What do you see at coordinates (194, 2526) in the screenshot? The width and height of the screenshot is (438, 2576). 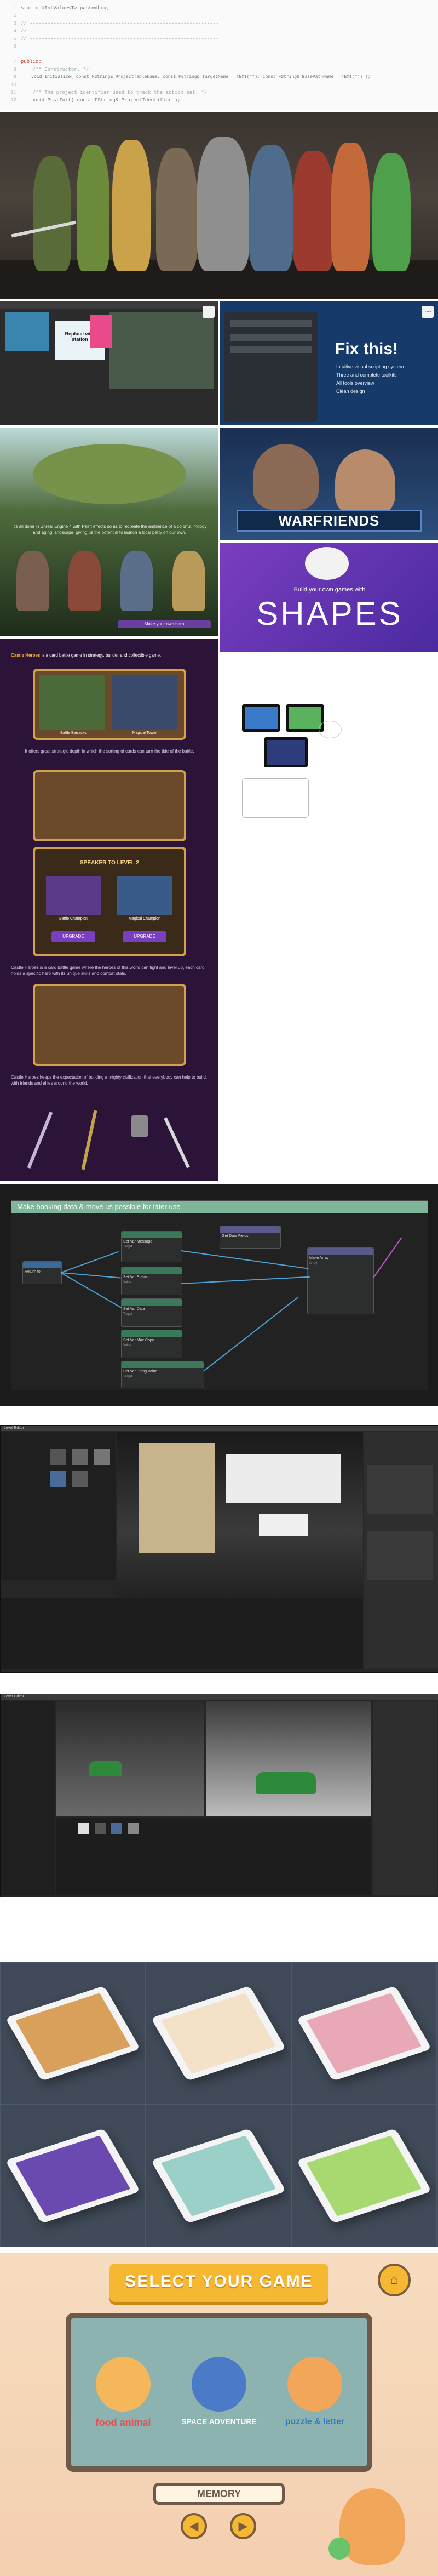 I see `arrow-left-icon: ◀` at bounding box center [194, 2526].